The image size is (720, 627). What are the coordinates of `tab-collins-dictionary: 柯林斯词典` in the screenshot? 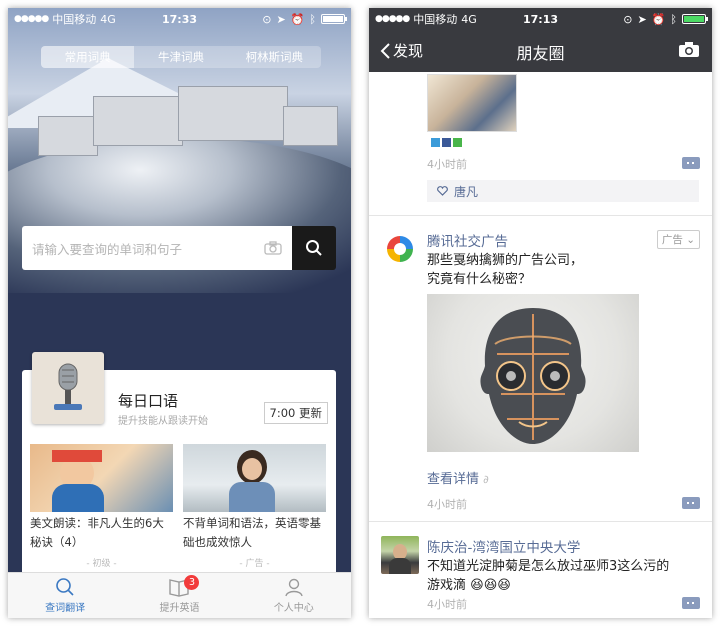 It's located at (274, 57).